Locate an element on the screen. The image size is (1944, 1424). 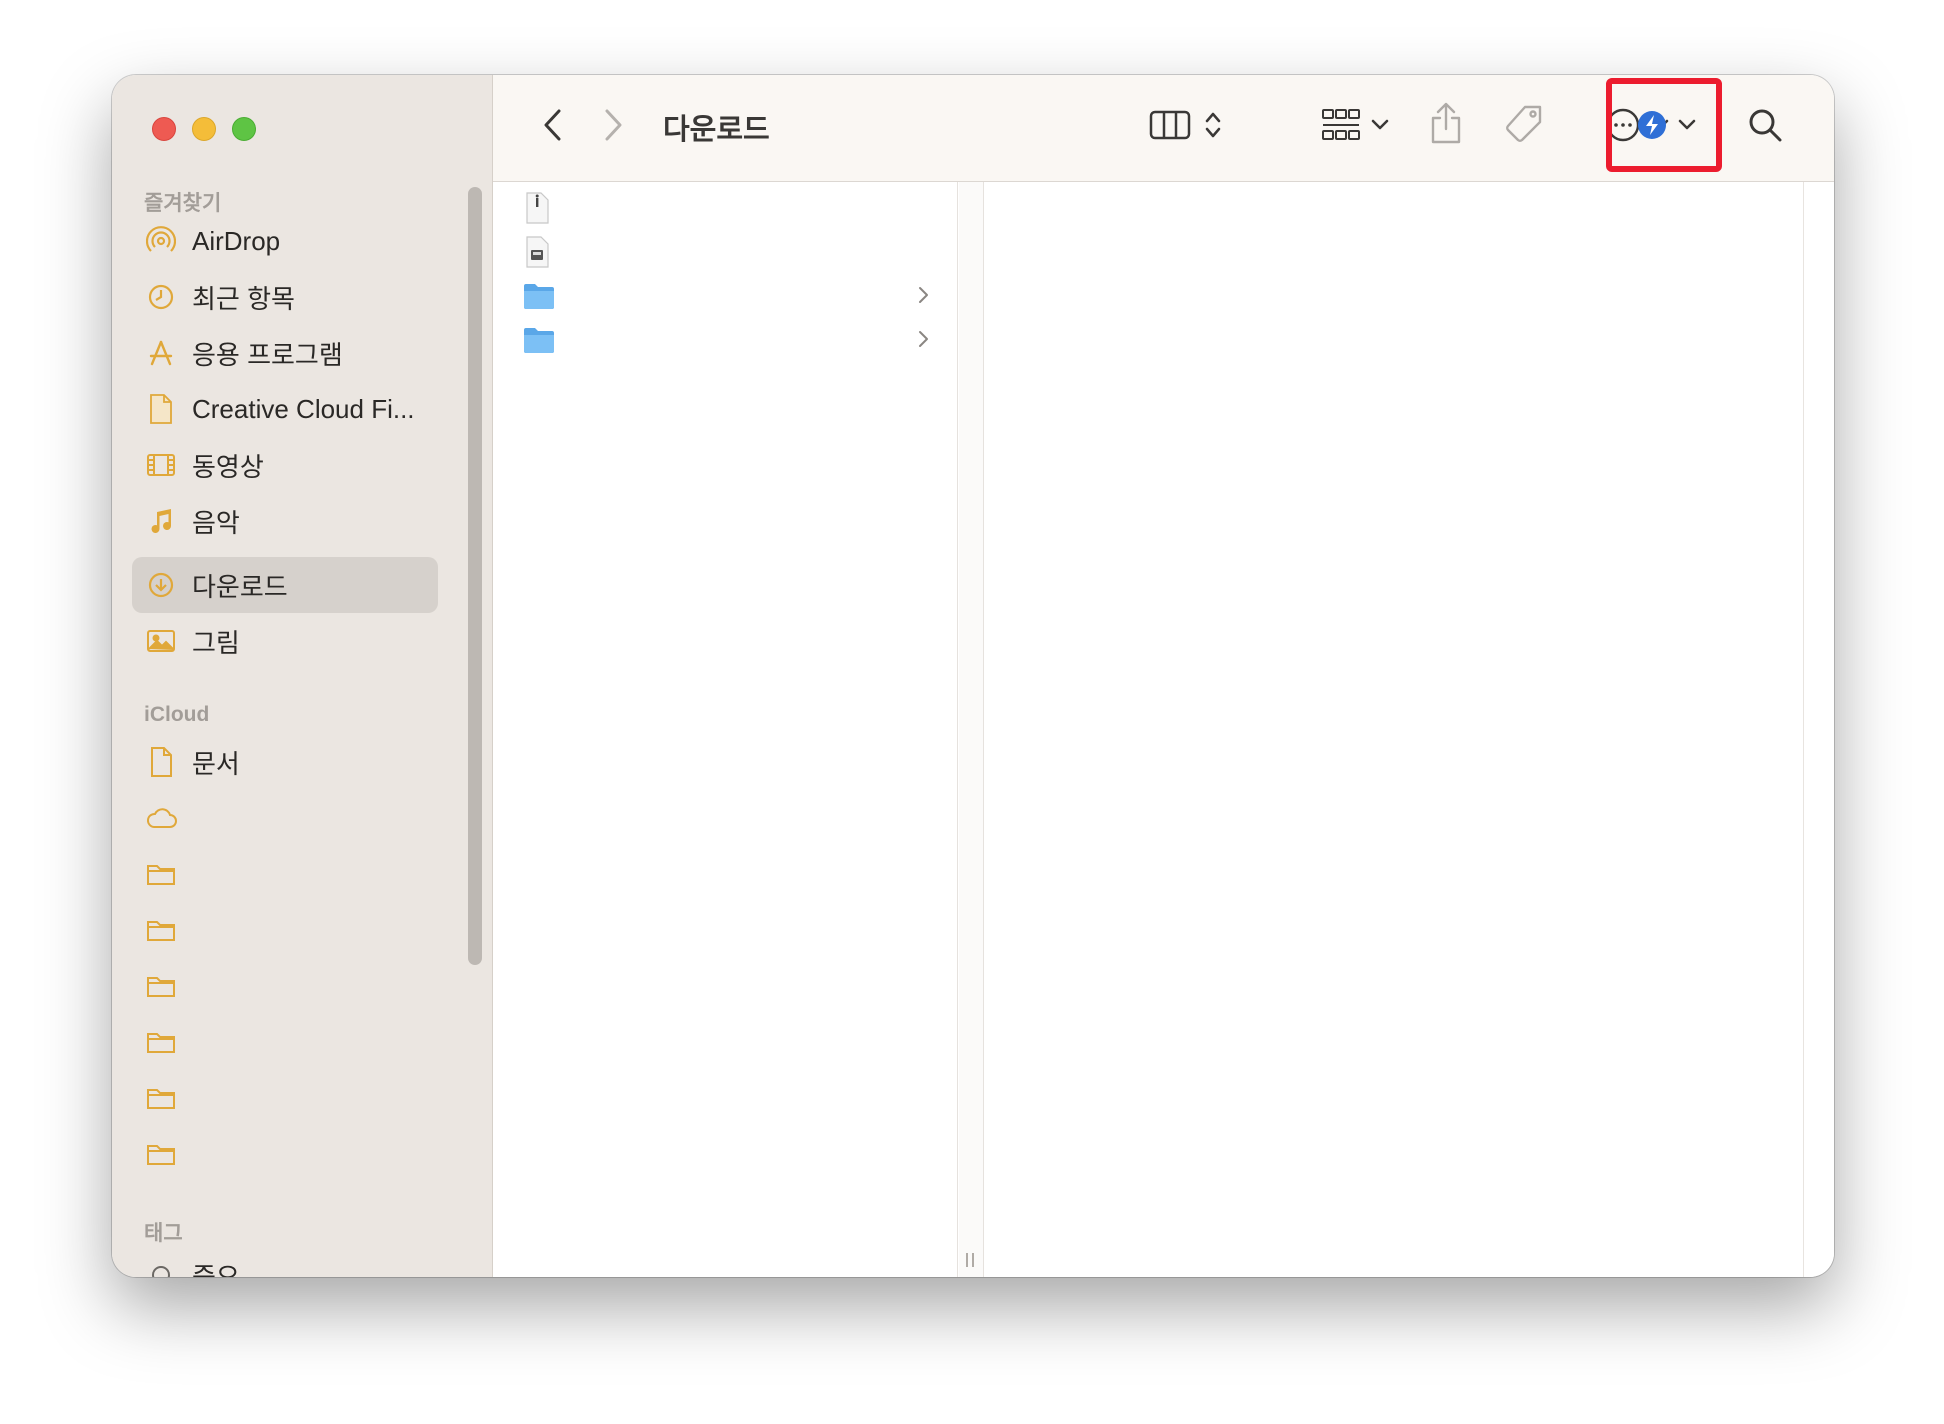
share-icon is located at coordinates (1446, 125).